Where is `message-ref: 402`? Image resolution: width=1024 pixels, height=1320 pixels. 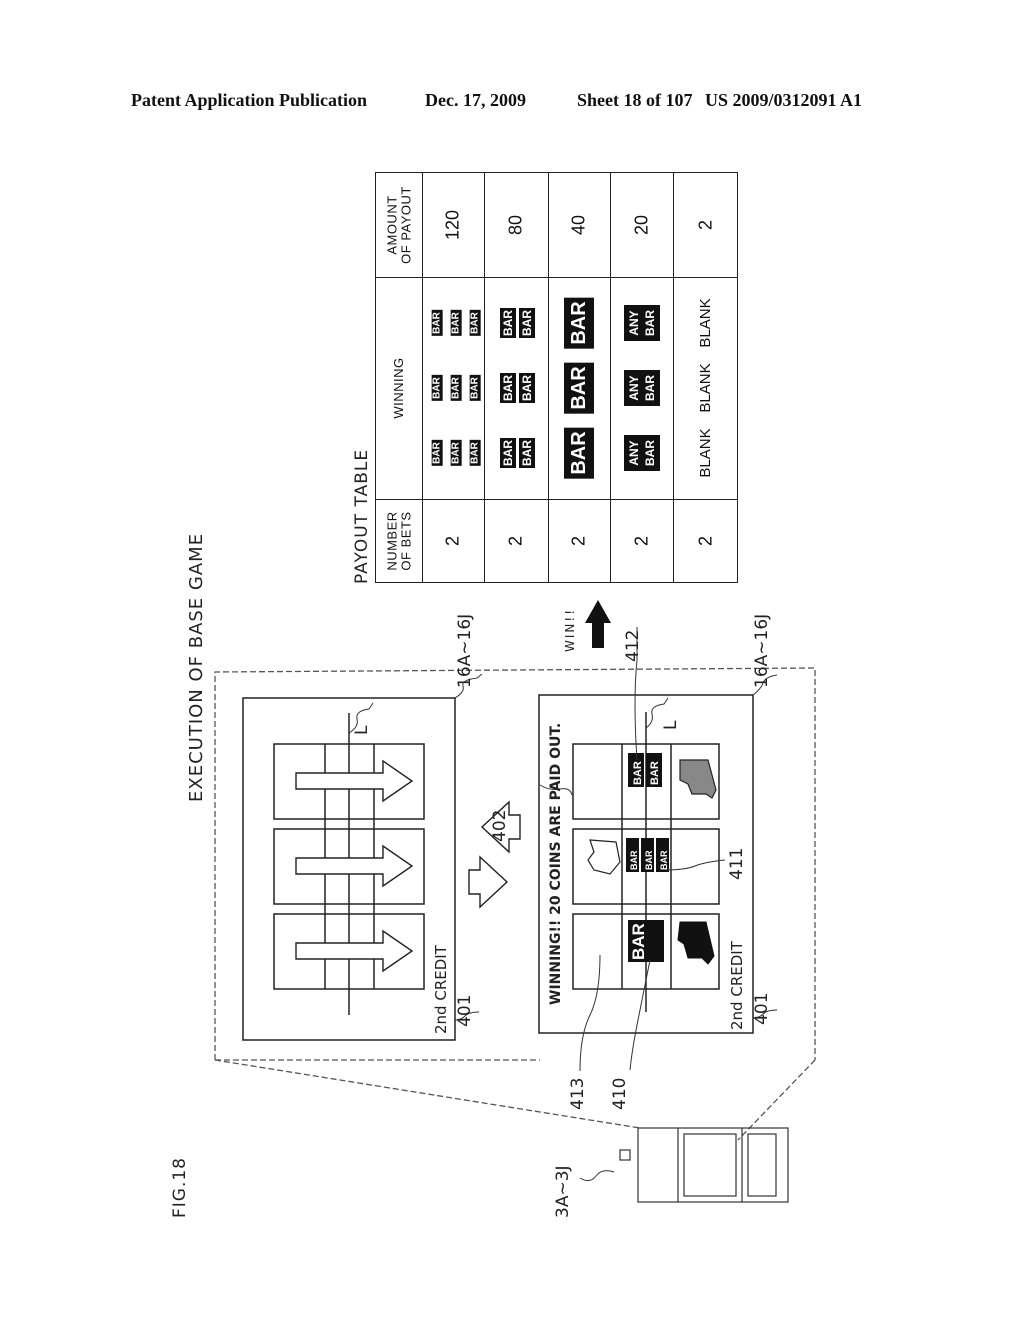 message-ref: 402 is located at coordinates (500, 825).